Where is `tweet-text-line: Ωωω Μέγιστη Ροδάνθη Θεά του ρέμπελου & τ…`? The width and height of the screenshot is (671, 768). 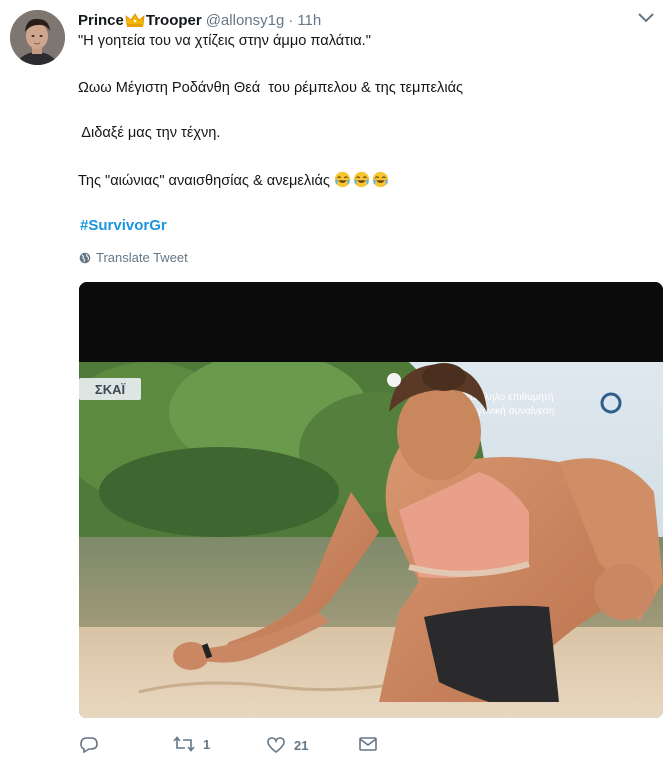
tweet-text-line: Ωωω Μέγιστη Ροδάνθη Θεά του ρέμπελου & τ… is located at coordinates (271, 88).